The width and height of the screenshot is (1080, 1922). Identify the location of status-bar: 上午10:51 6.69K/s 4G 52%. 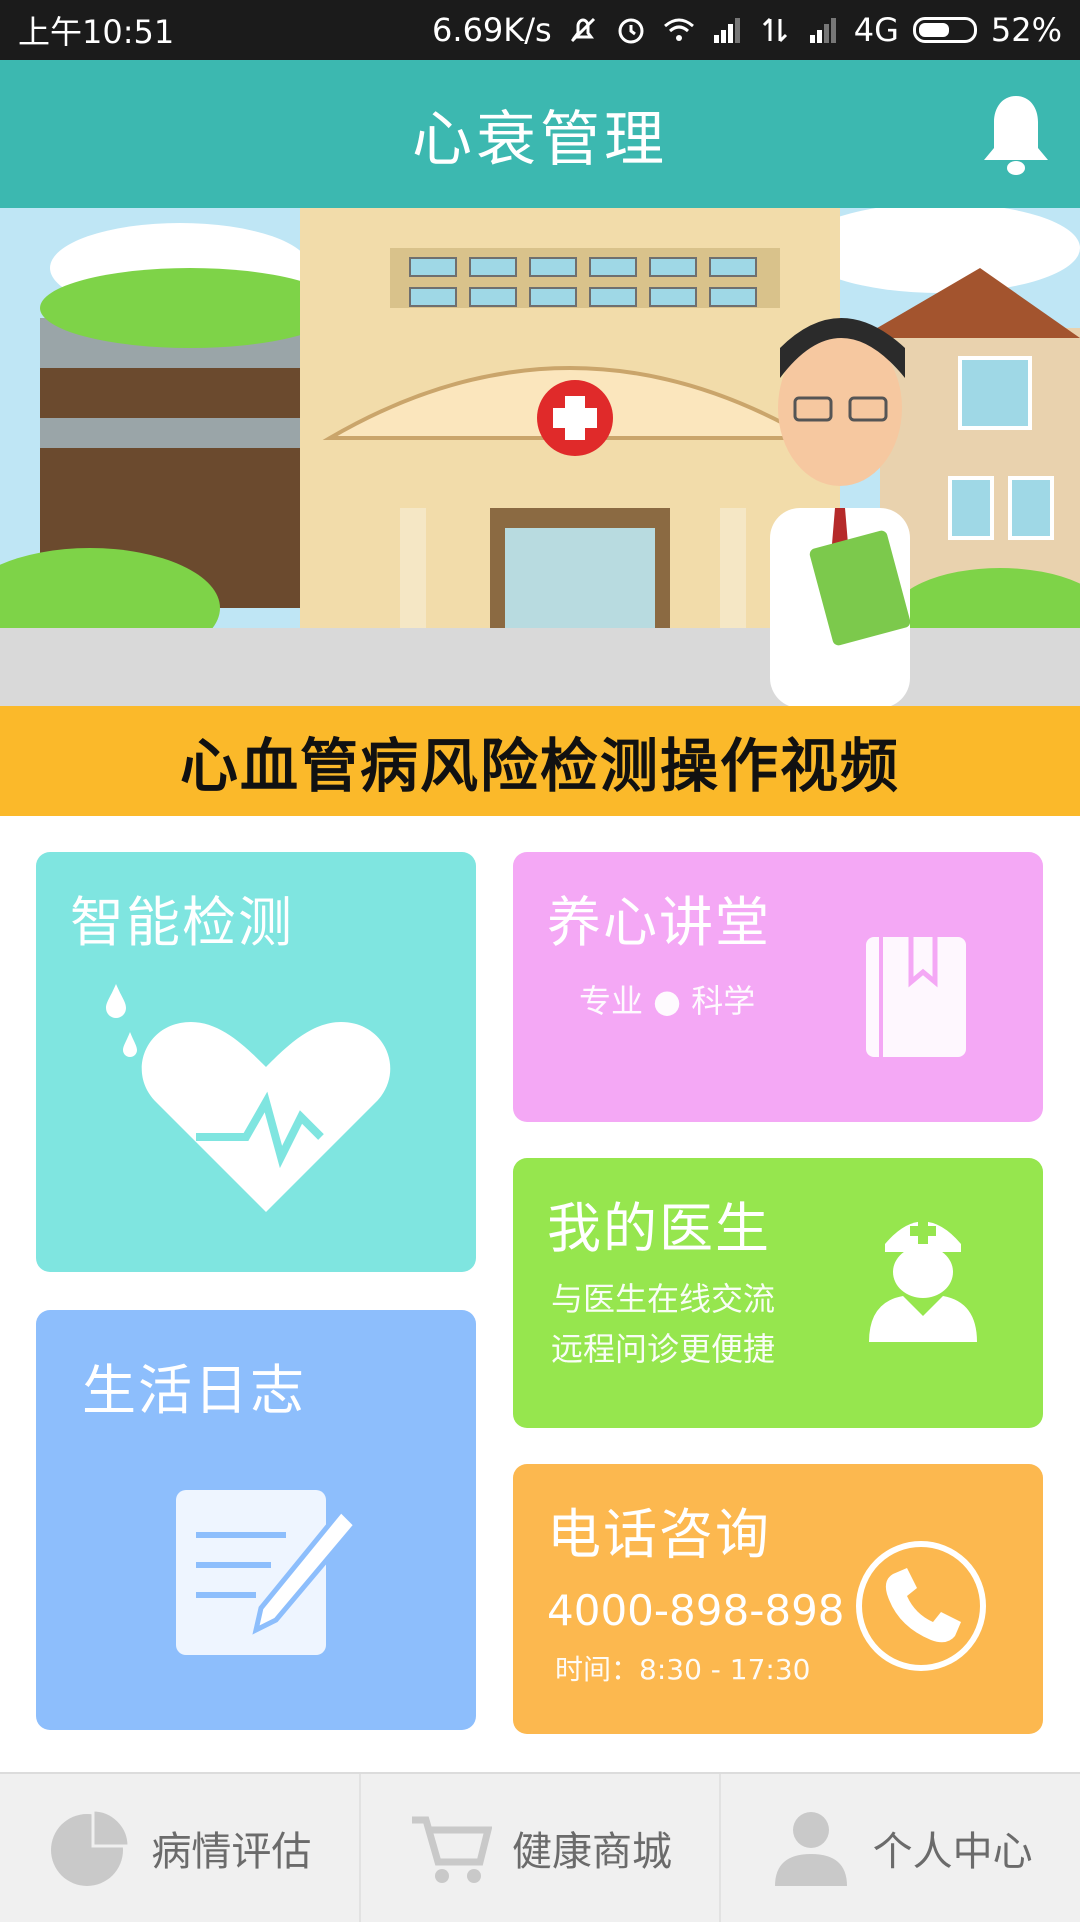
(540, 30).